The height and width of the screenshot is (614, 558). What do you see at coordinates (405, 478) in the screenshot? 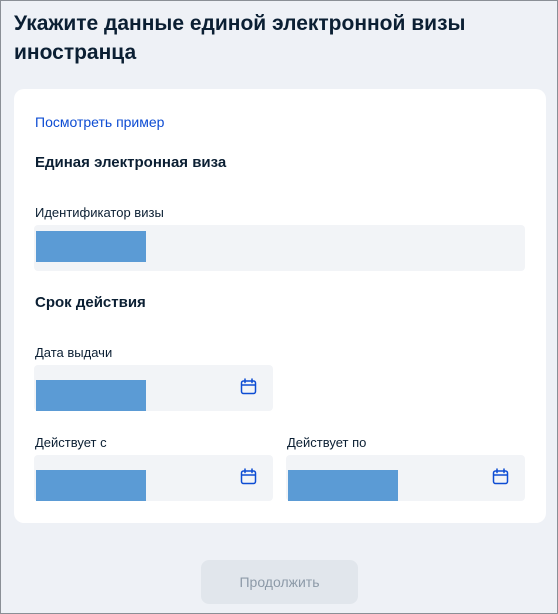
I see `valid-to-input` at bounding box center [405, 478].